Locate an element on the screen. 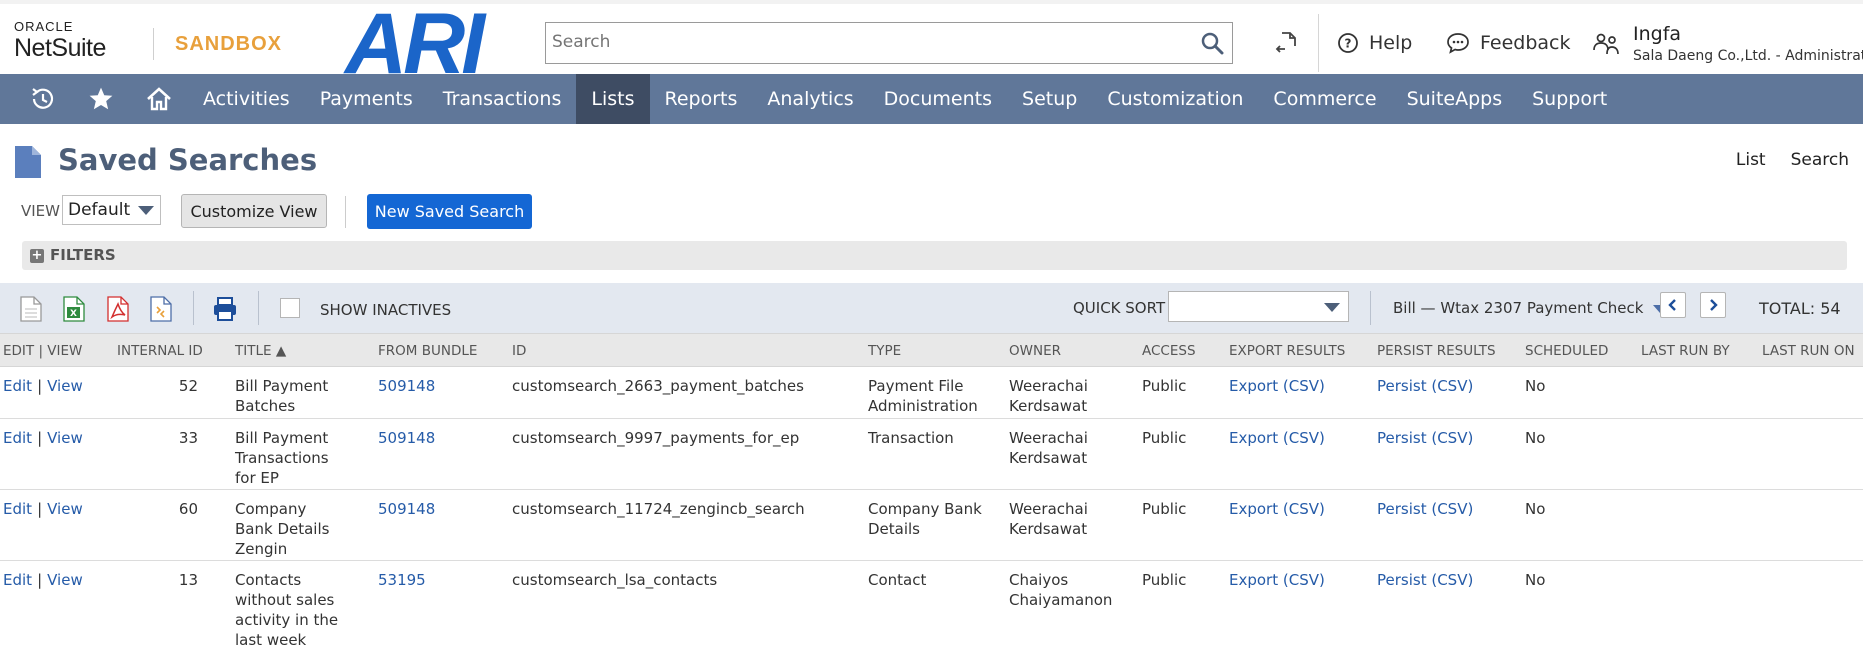 This screenshot has height=647, width=1863. nav-setup: Setup is located at coordinates (1049, 99).